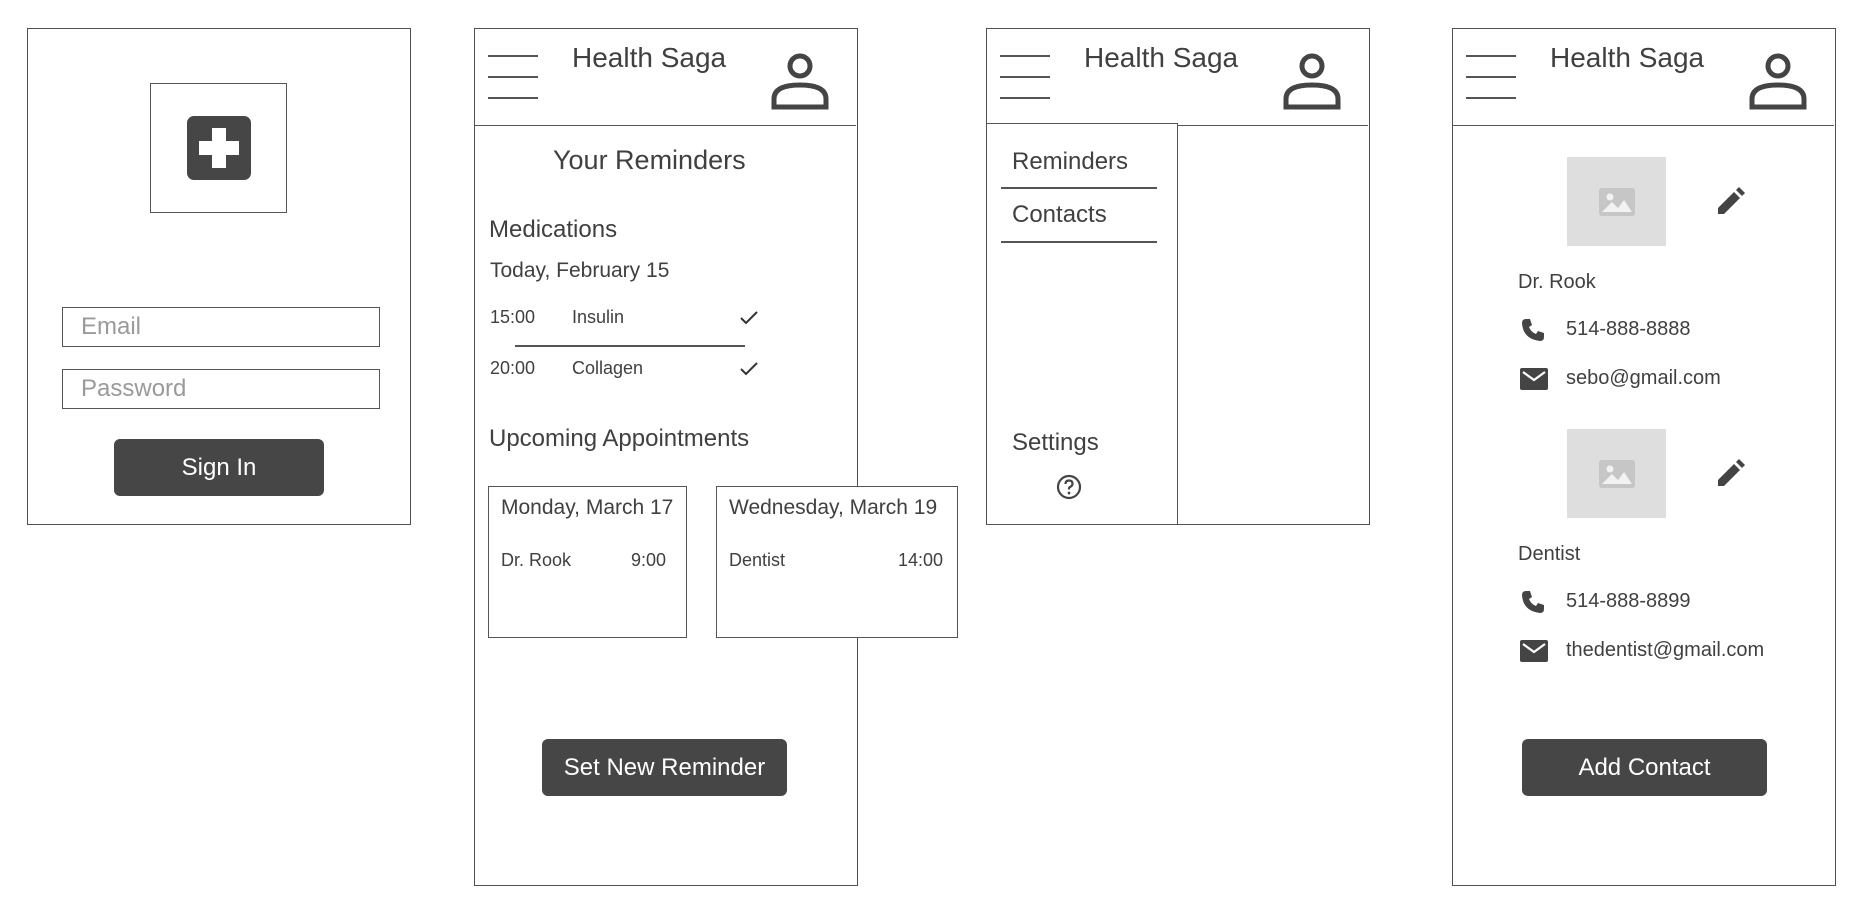  I want to click on appointment-date: Wednesday, March 19, so click(833, 507).